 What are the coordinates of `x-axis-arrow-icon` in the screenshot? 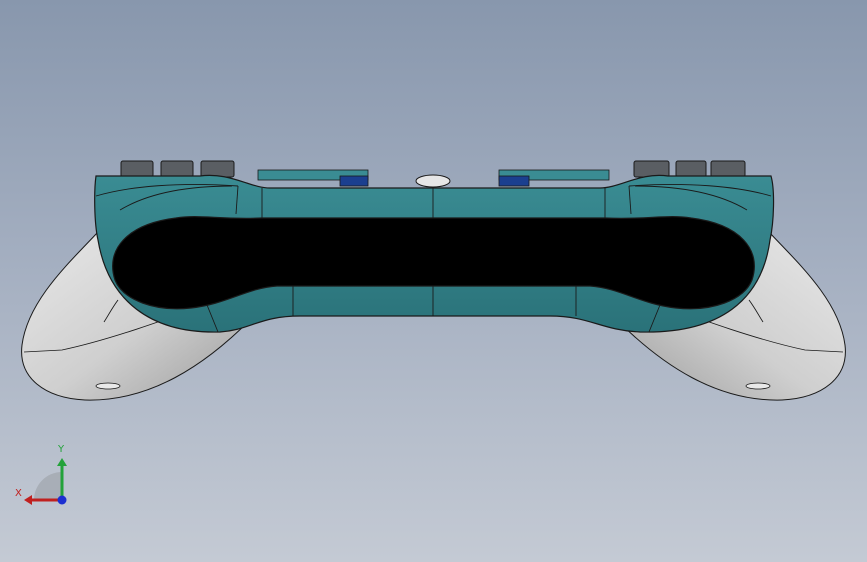 It's located at (28, 500).